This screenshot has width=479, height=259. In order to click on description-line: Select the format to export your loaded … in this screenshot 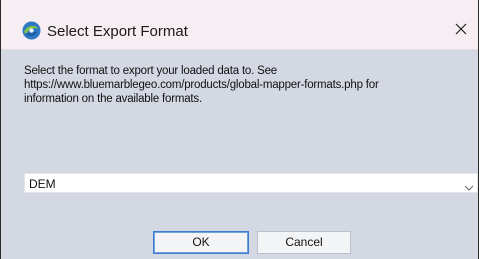, I will do `click(150, 71)`.